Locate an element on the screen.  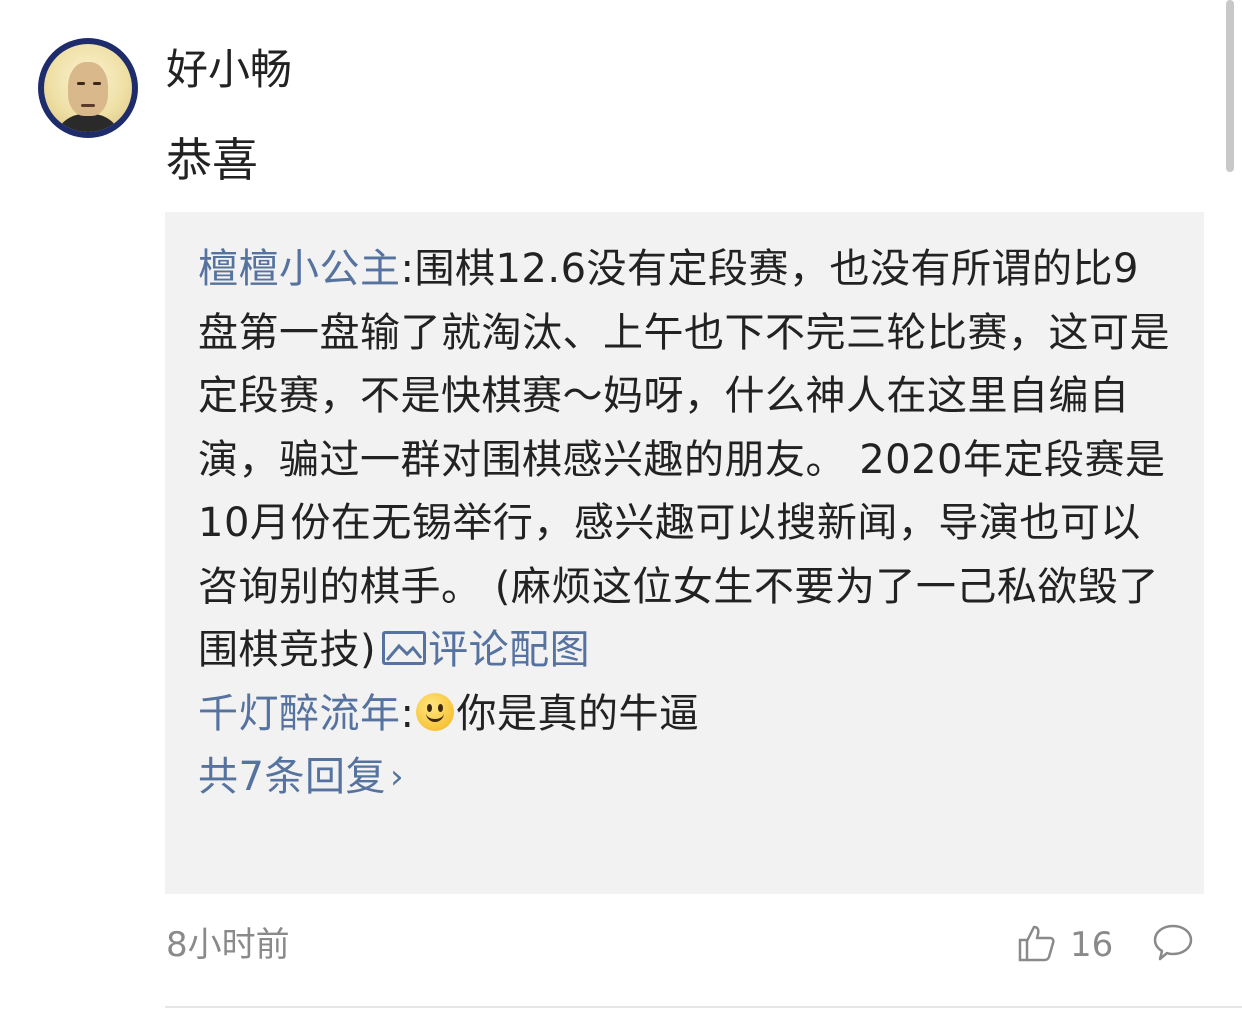
like-count: 16 is located at coordinates (1092, 945).